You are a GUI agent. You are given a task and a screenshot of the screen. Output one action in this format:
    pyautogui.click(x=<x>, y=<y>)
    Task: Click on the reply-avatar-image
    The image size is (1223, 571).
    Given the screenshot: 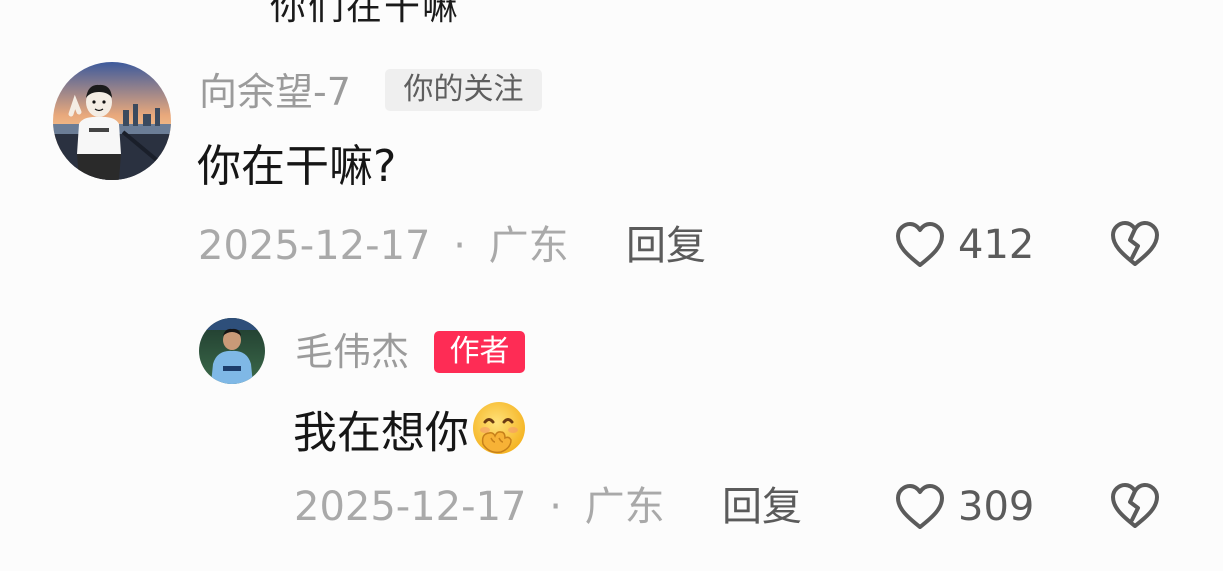 What is the action you would take?
    pyautogui.click(x=232, y=351)
    